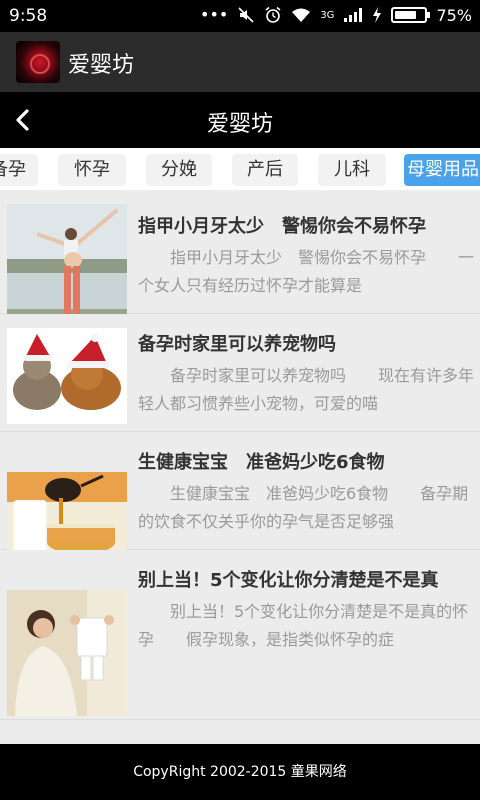  I want to click on tab-fenmian: 分娩, so click(179, 170).